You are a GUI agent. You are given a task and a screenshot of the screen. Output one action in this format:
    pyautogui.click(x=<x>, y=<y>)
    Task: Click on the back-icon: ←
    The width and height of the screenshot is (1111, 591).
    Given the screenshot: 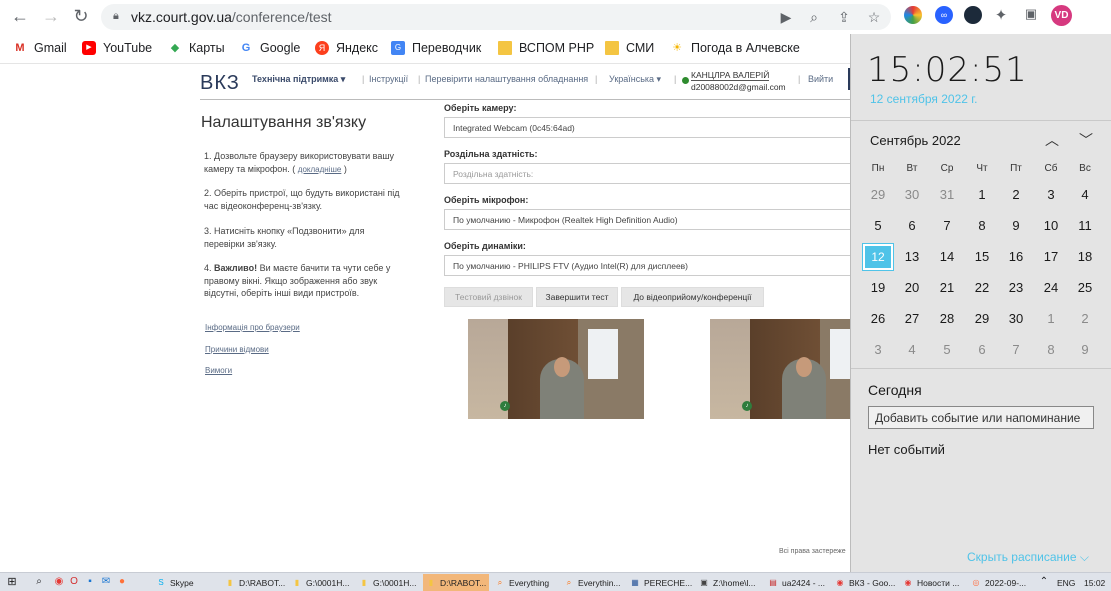 What is the action you would take?
    pyautogui.click(x=20, y=16)
    